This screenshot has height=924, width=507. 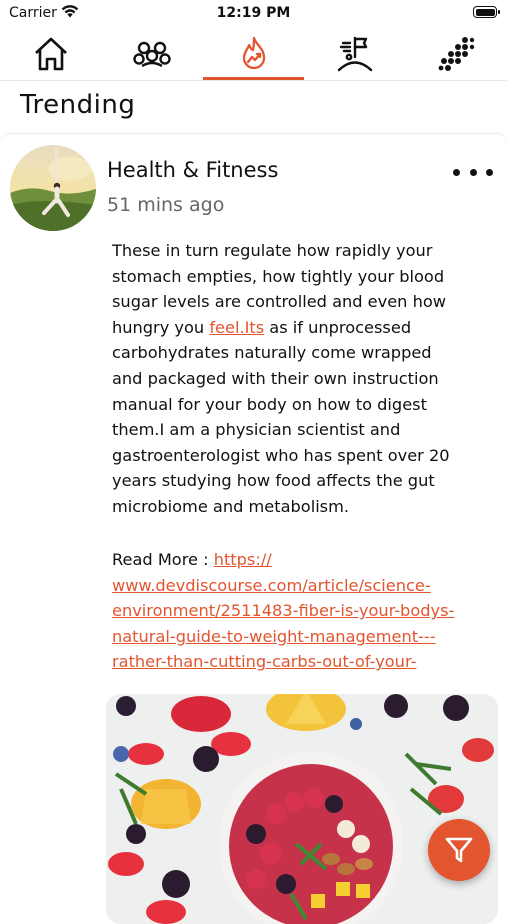 What do you see at coordinates (275, 378) in the screenshot?
I see `body-line: and packaged with their own instruction` at bounding box center [275, 378].